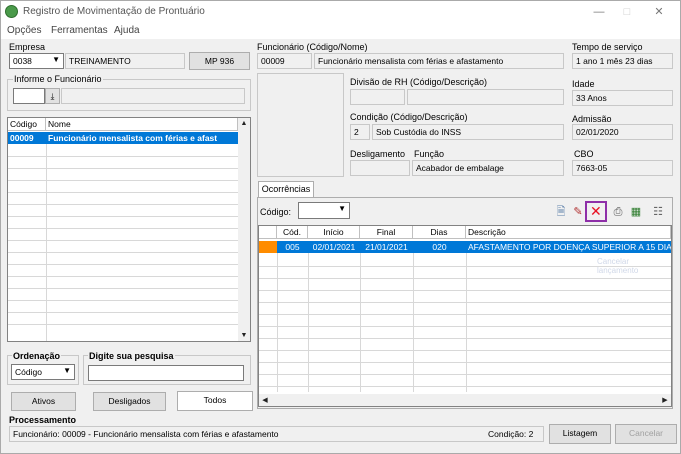 This screenshot has height=454, width=681. What do you see at coordinates (268, 232) in the screenshot?
I see `row-marker-header` at bounding box center [268, 232].